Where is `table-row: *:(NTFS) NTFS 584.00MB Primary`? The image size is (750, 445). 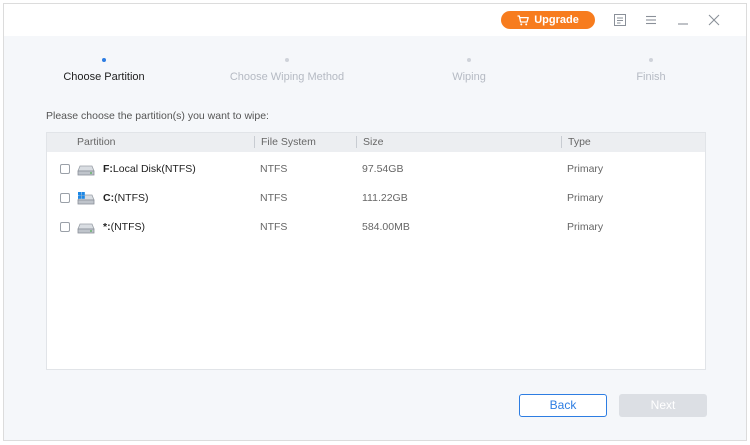
table-row: *:(NTFS) NTFS 584.00MB Primary is located at coordinates (376, 227).